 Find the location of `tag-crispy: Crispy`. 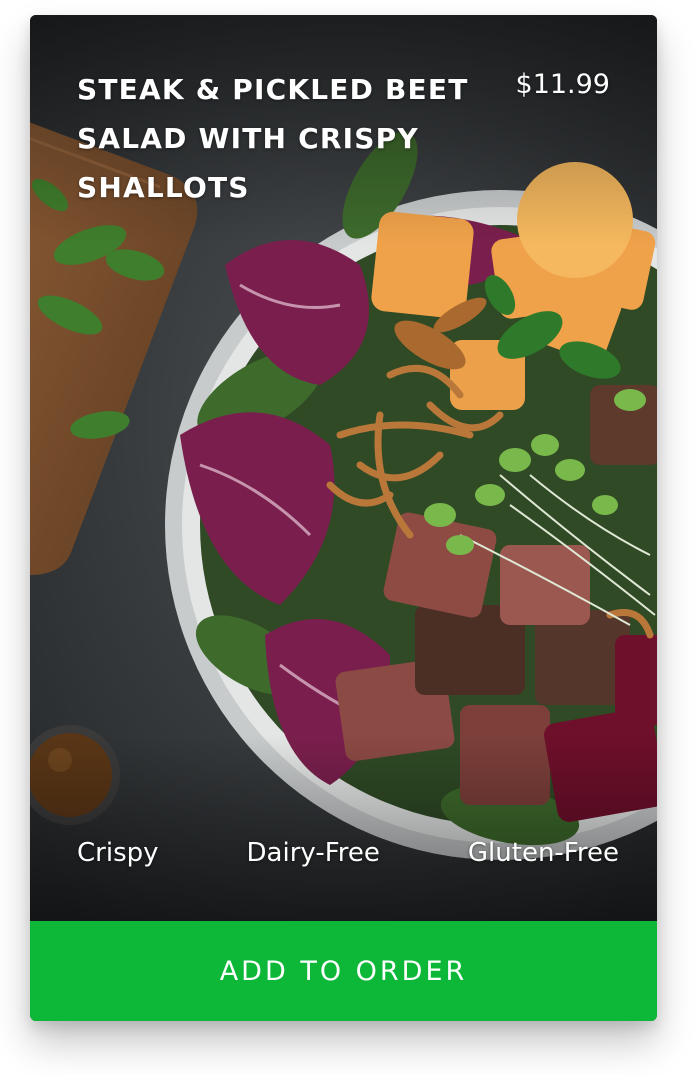

tag-crispy: Crispy is located at coordinates (118, 853).